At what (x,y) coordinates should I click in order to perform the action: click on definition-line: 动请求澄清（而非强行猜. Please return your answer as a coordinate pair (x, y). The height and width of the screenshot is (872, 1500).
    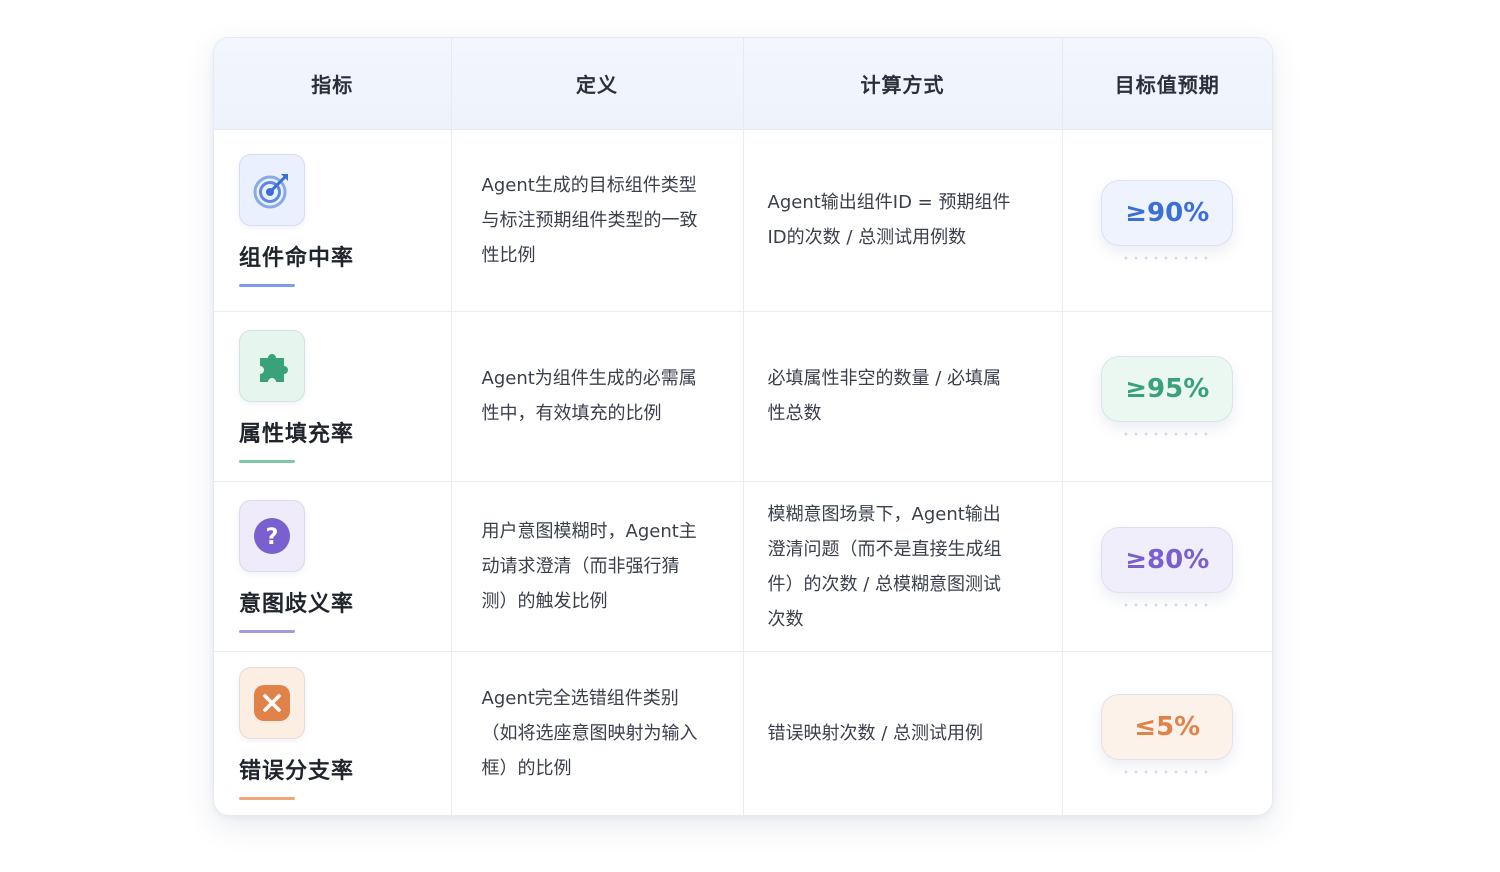
    Looking at the image, I should click on (580, 567).